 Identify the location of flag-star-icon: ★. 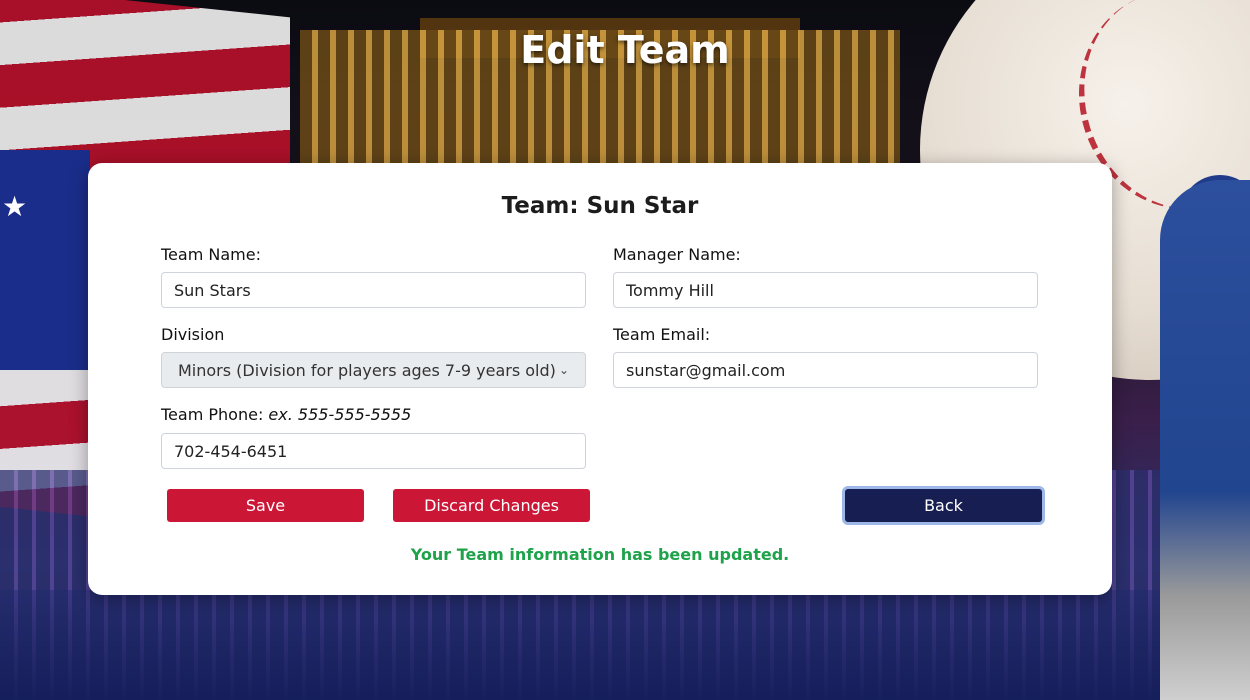
(15, 206).